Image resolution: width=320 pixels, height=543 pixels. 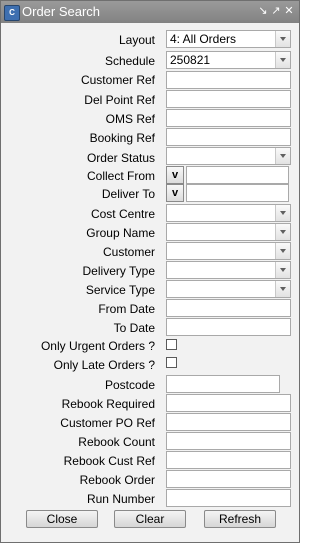 I want to click on cost-centre-label: Cost Centre, so click(x=122, y=214).